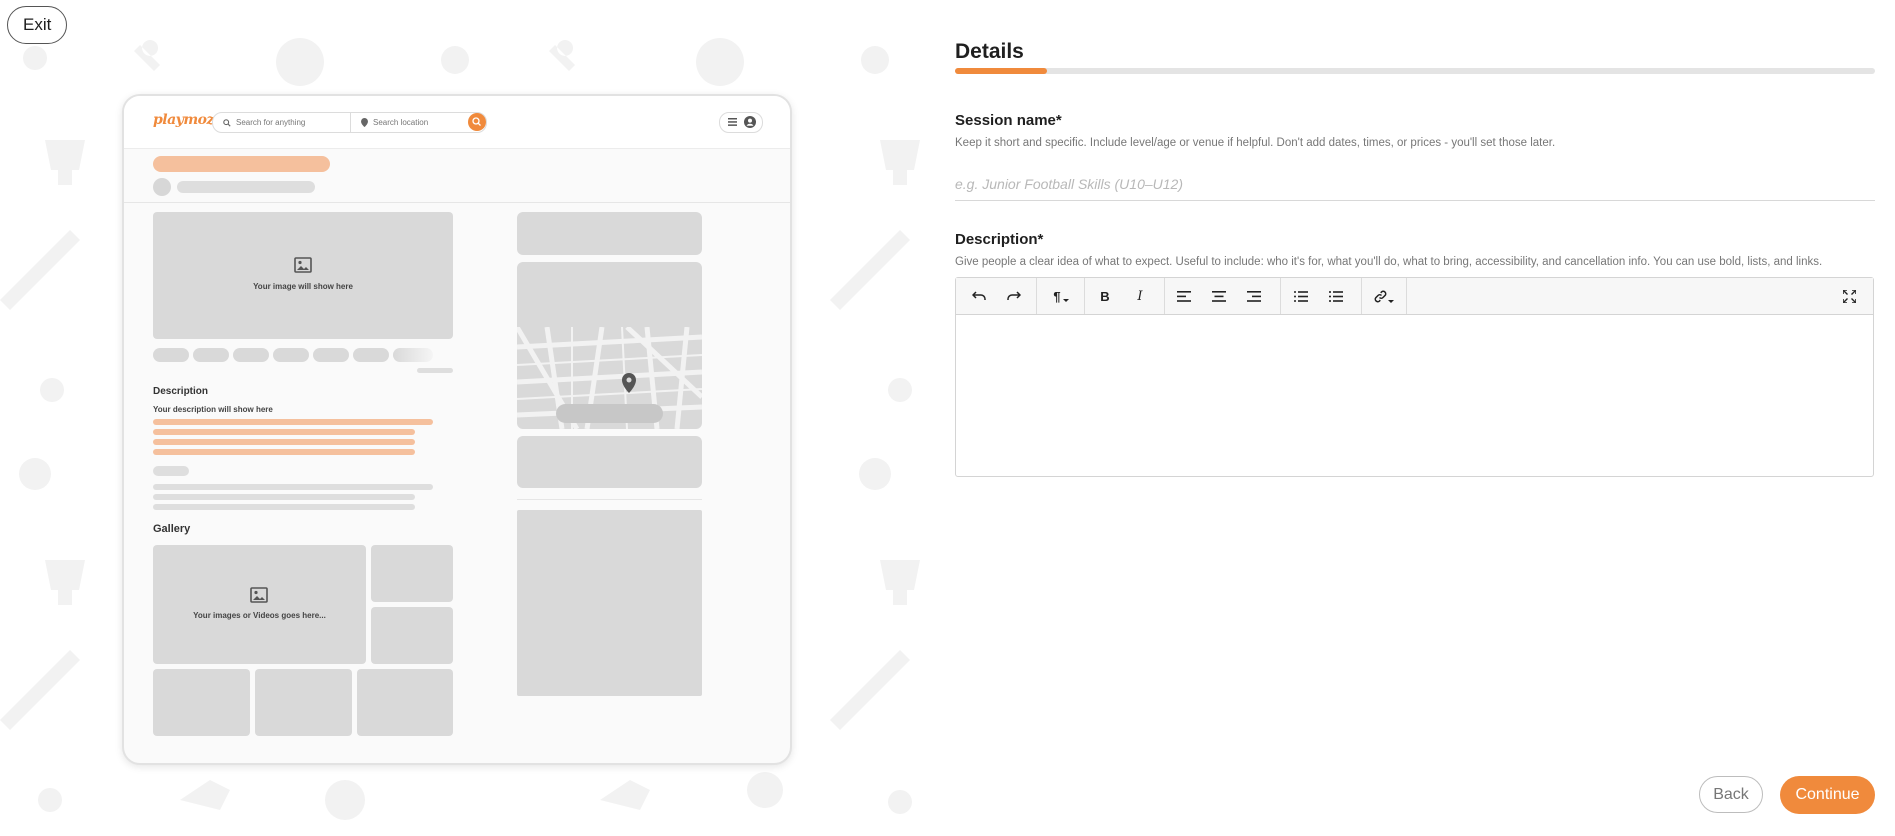 This screenshot has width=1895, height=836. I want to click on bullet-list-icon, so click(1301, 296).